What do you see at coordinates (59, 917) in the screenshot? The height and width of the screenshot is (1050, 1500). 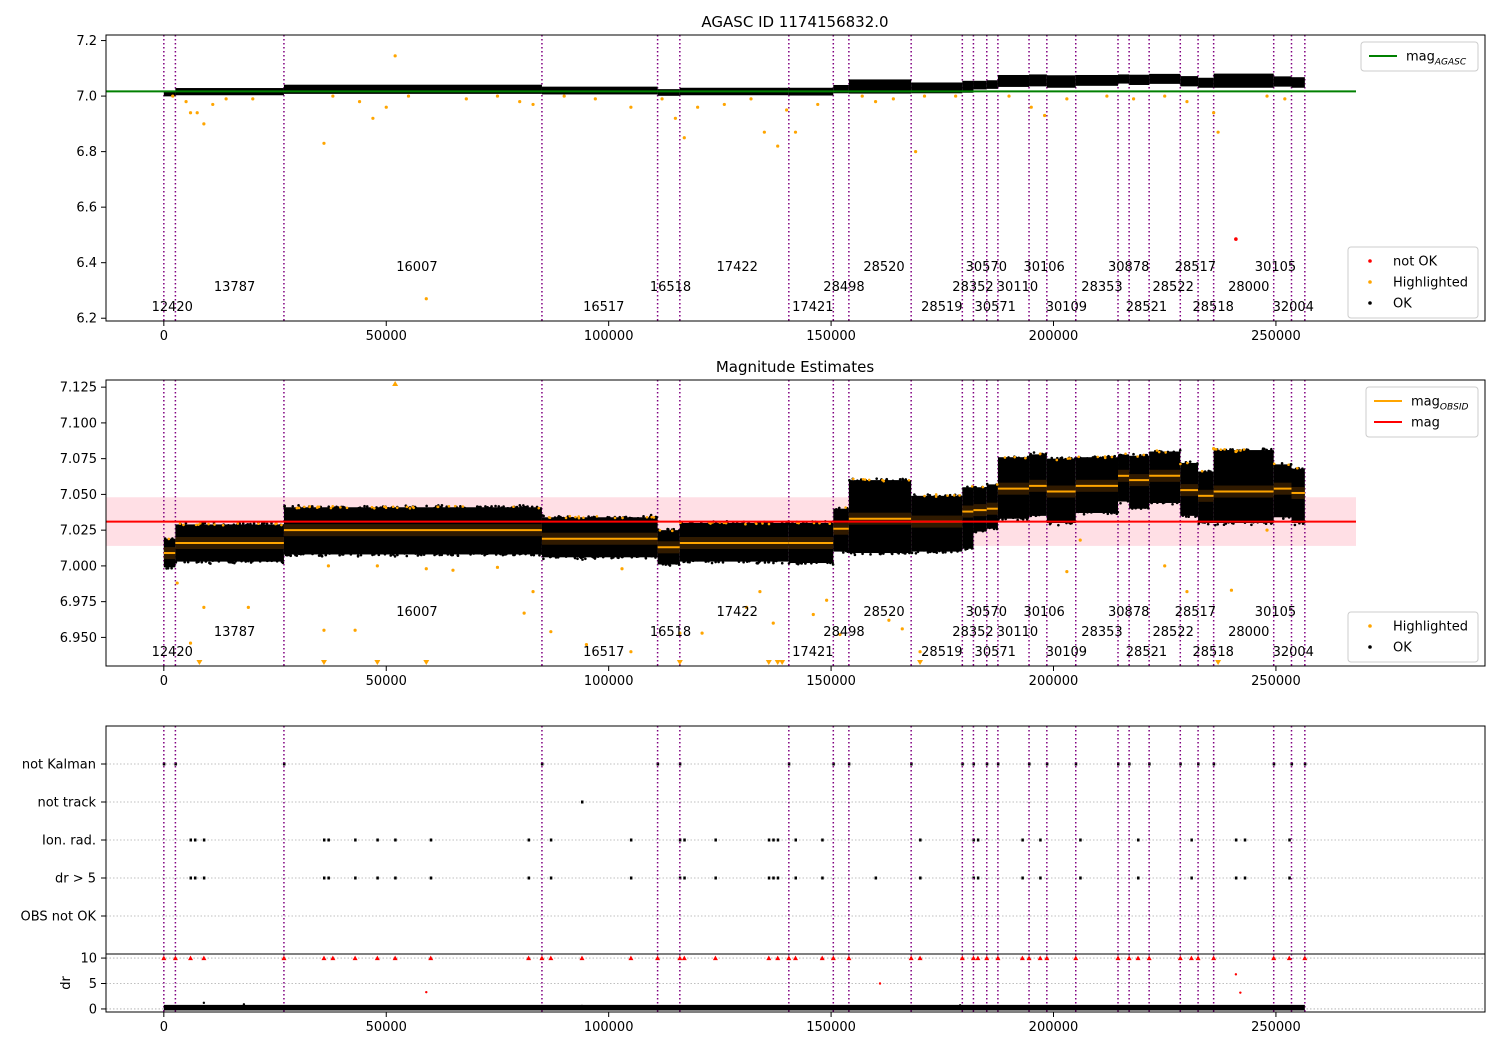 I see `category-label: OBS not OK` at bounding box center [59, 917].